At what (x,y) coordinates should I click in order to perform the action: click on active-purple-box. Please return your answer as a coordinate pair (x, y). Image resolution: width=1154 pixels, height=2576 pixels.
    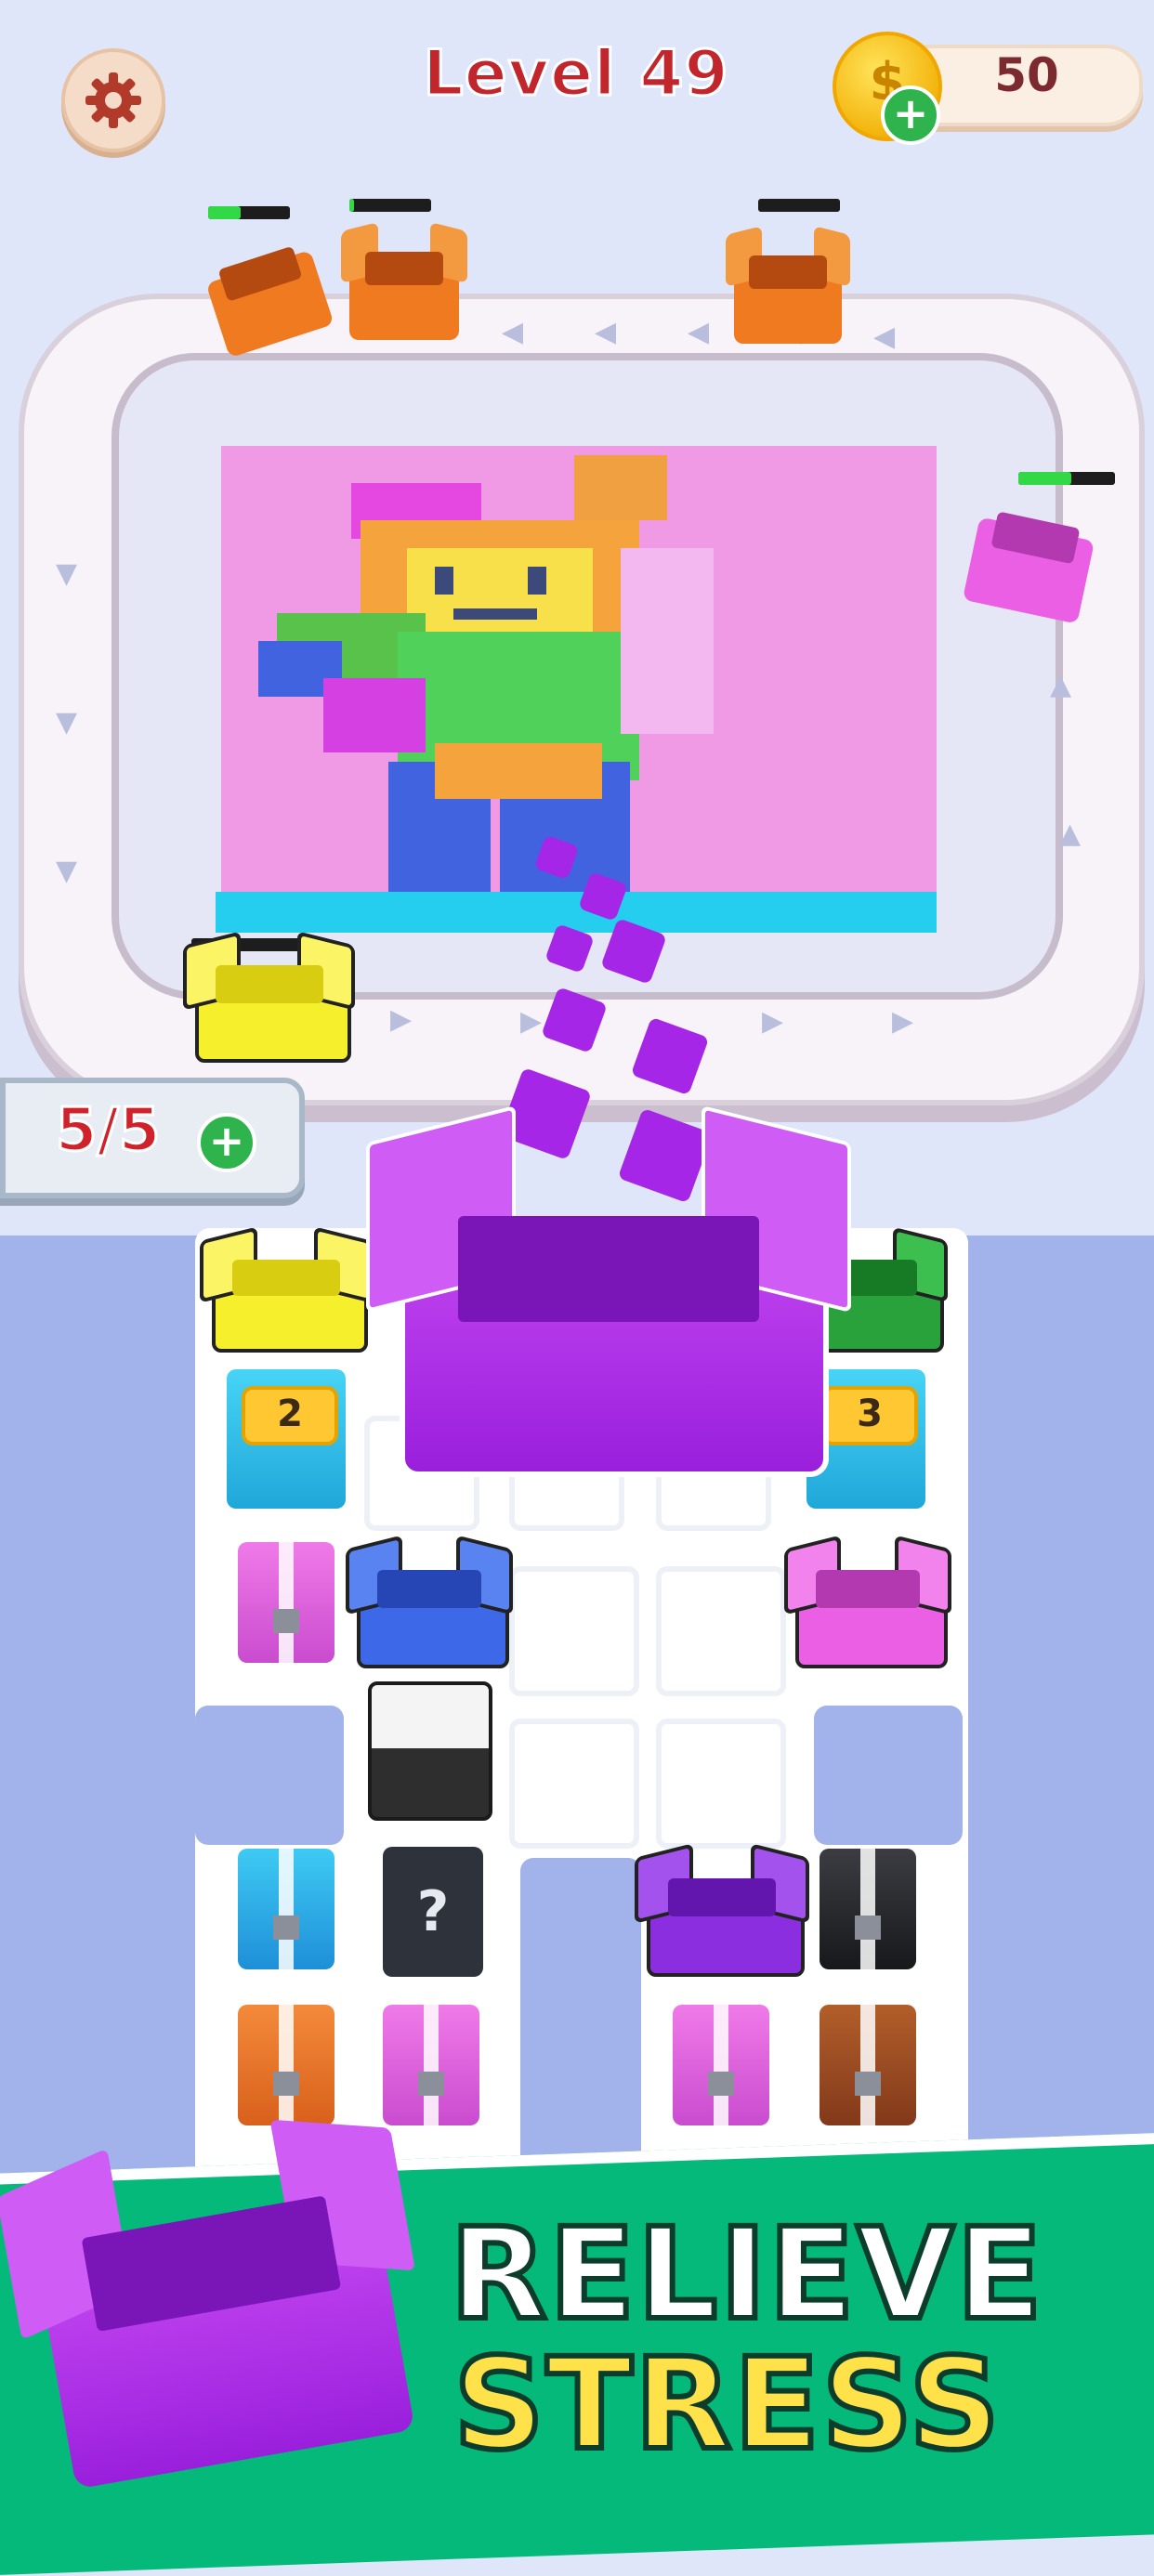
    Looking at the image, I should click on (608, 1291).